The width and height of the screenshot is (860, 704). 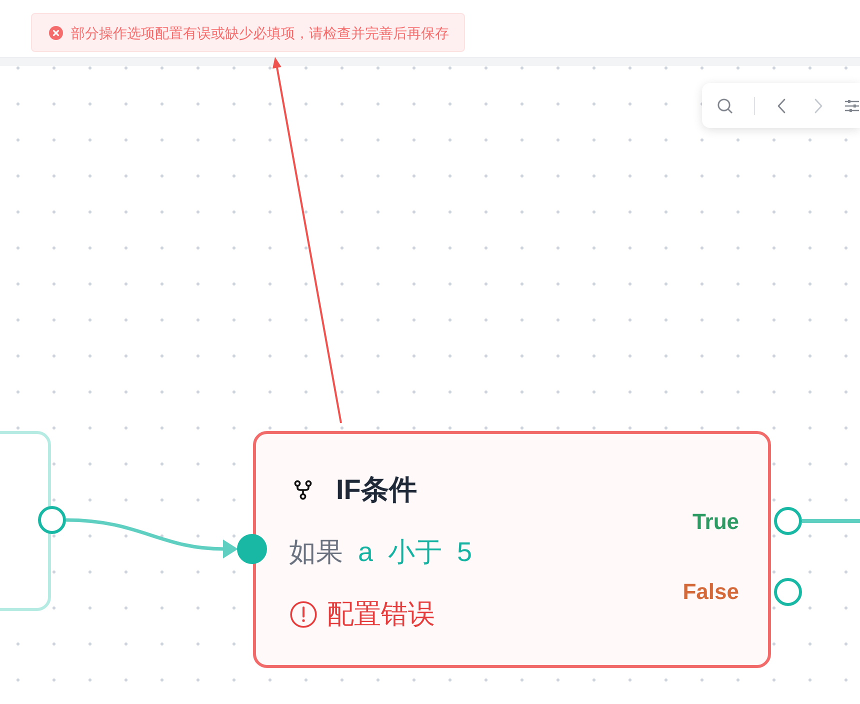 I want to click on x-circle-icon, so click(x=56, y=33).